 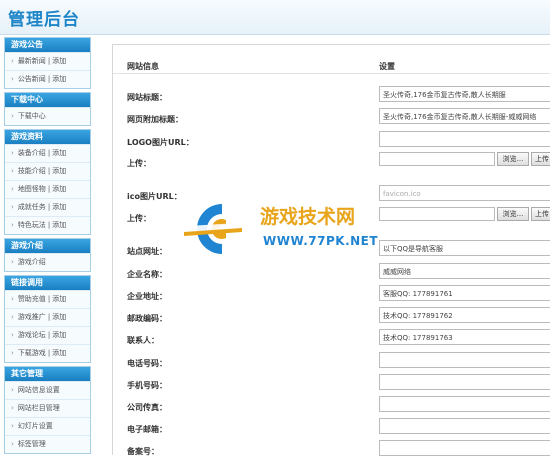 I want to click on sidebar-group-title: 游戏介绍, so click(x=47, y=246).